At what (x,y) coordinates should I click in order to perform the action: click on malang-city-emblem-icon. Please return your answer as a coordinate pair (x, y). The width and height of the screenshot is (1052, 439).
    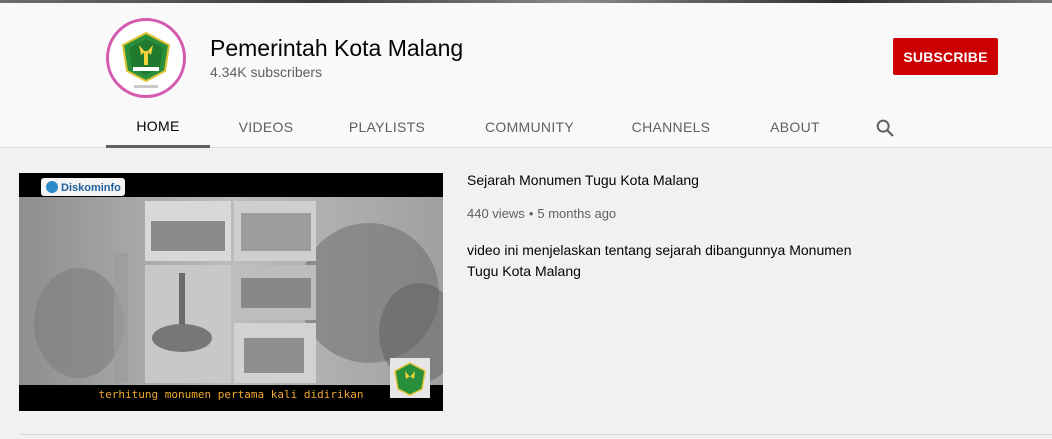
    Looking at the image, I should click on (146, 58).